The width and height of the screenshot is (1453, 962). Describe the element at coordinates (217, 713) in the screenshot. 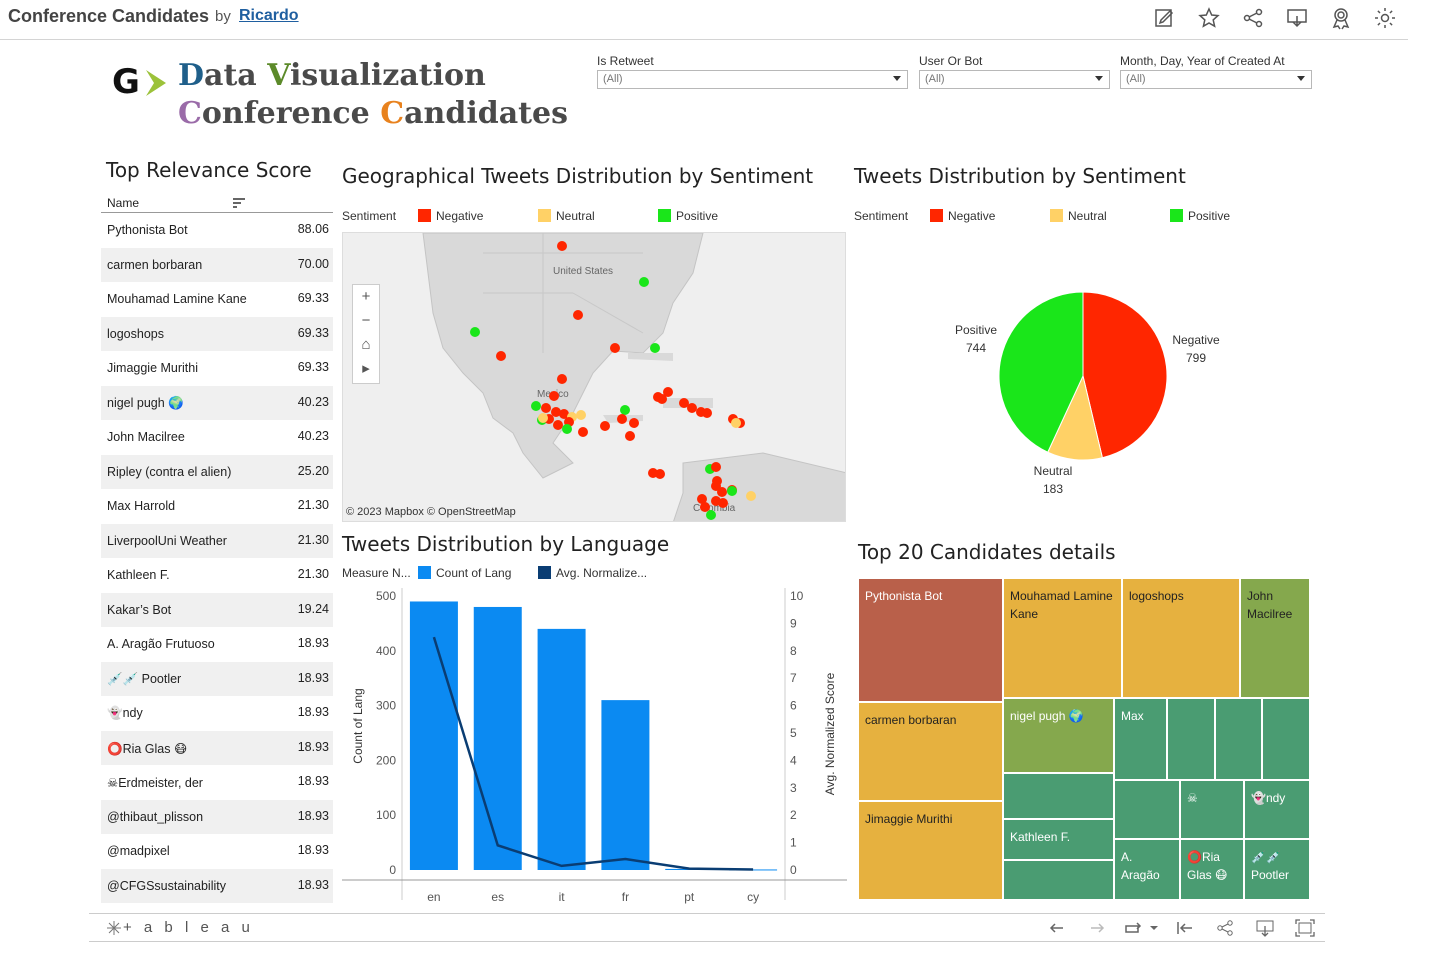

I see `table-row: 👻ndy 18.93` at that location.